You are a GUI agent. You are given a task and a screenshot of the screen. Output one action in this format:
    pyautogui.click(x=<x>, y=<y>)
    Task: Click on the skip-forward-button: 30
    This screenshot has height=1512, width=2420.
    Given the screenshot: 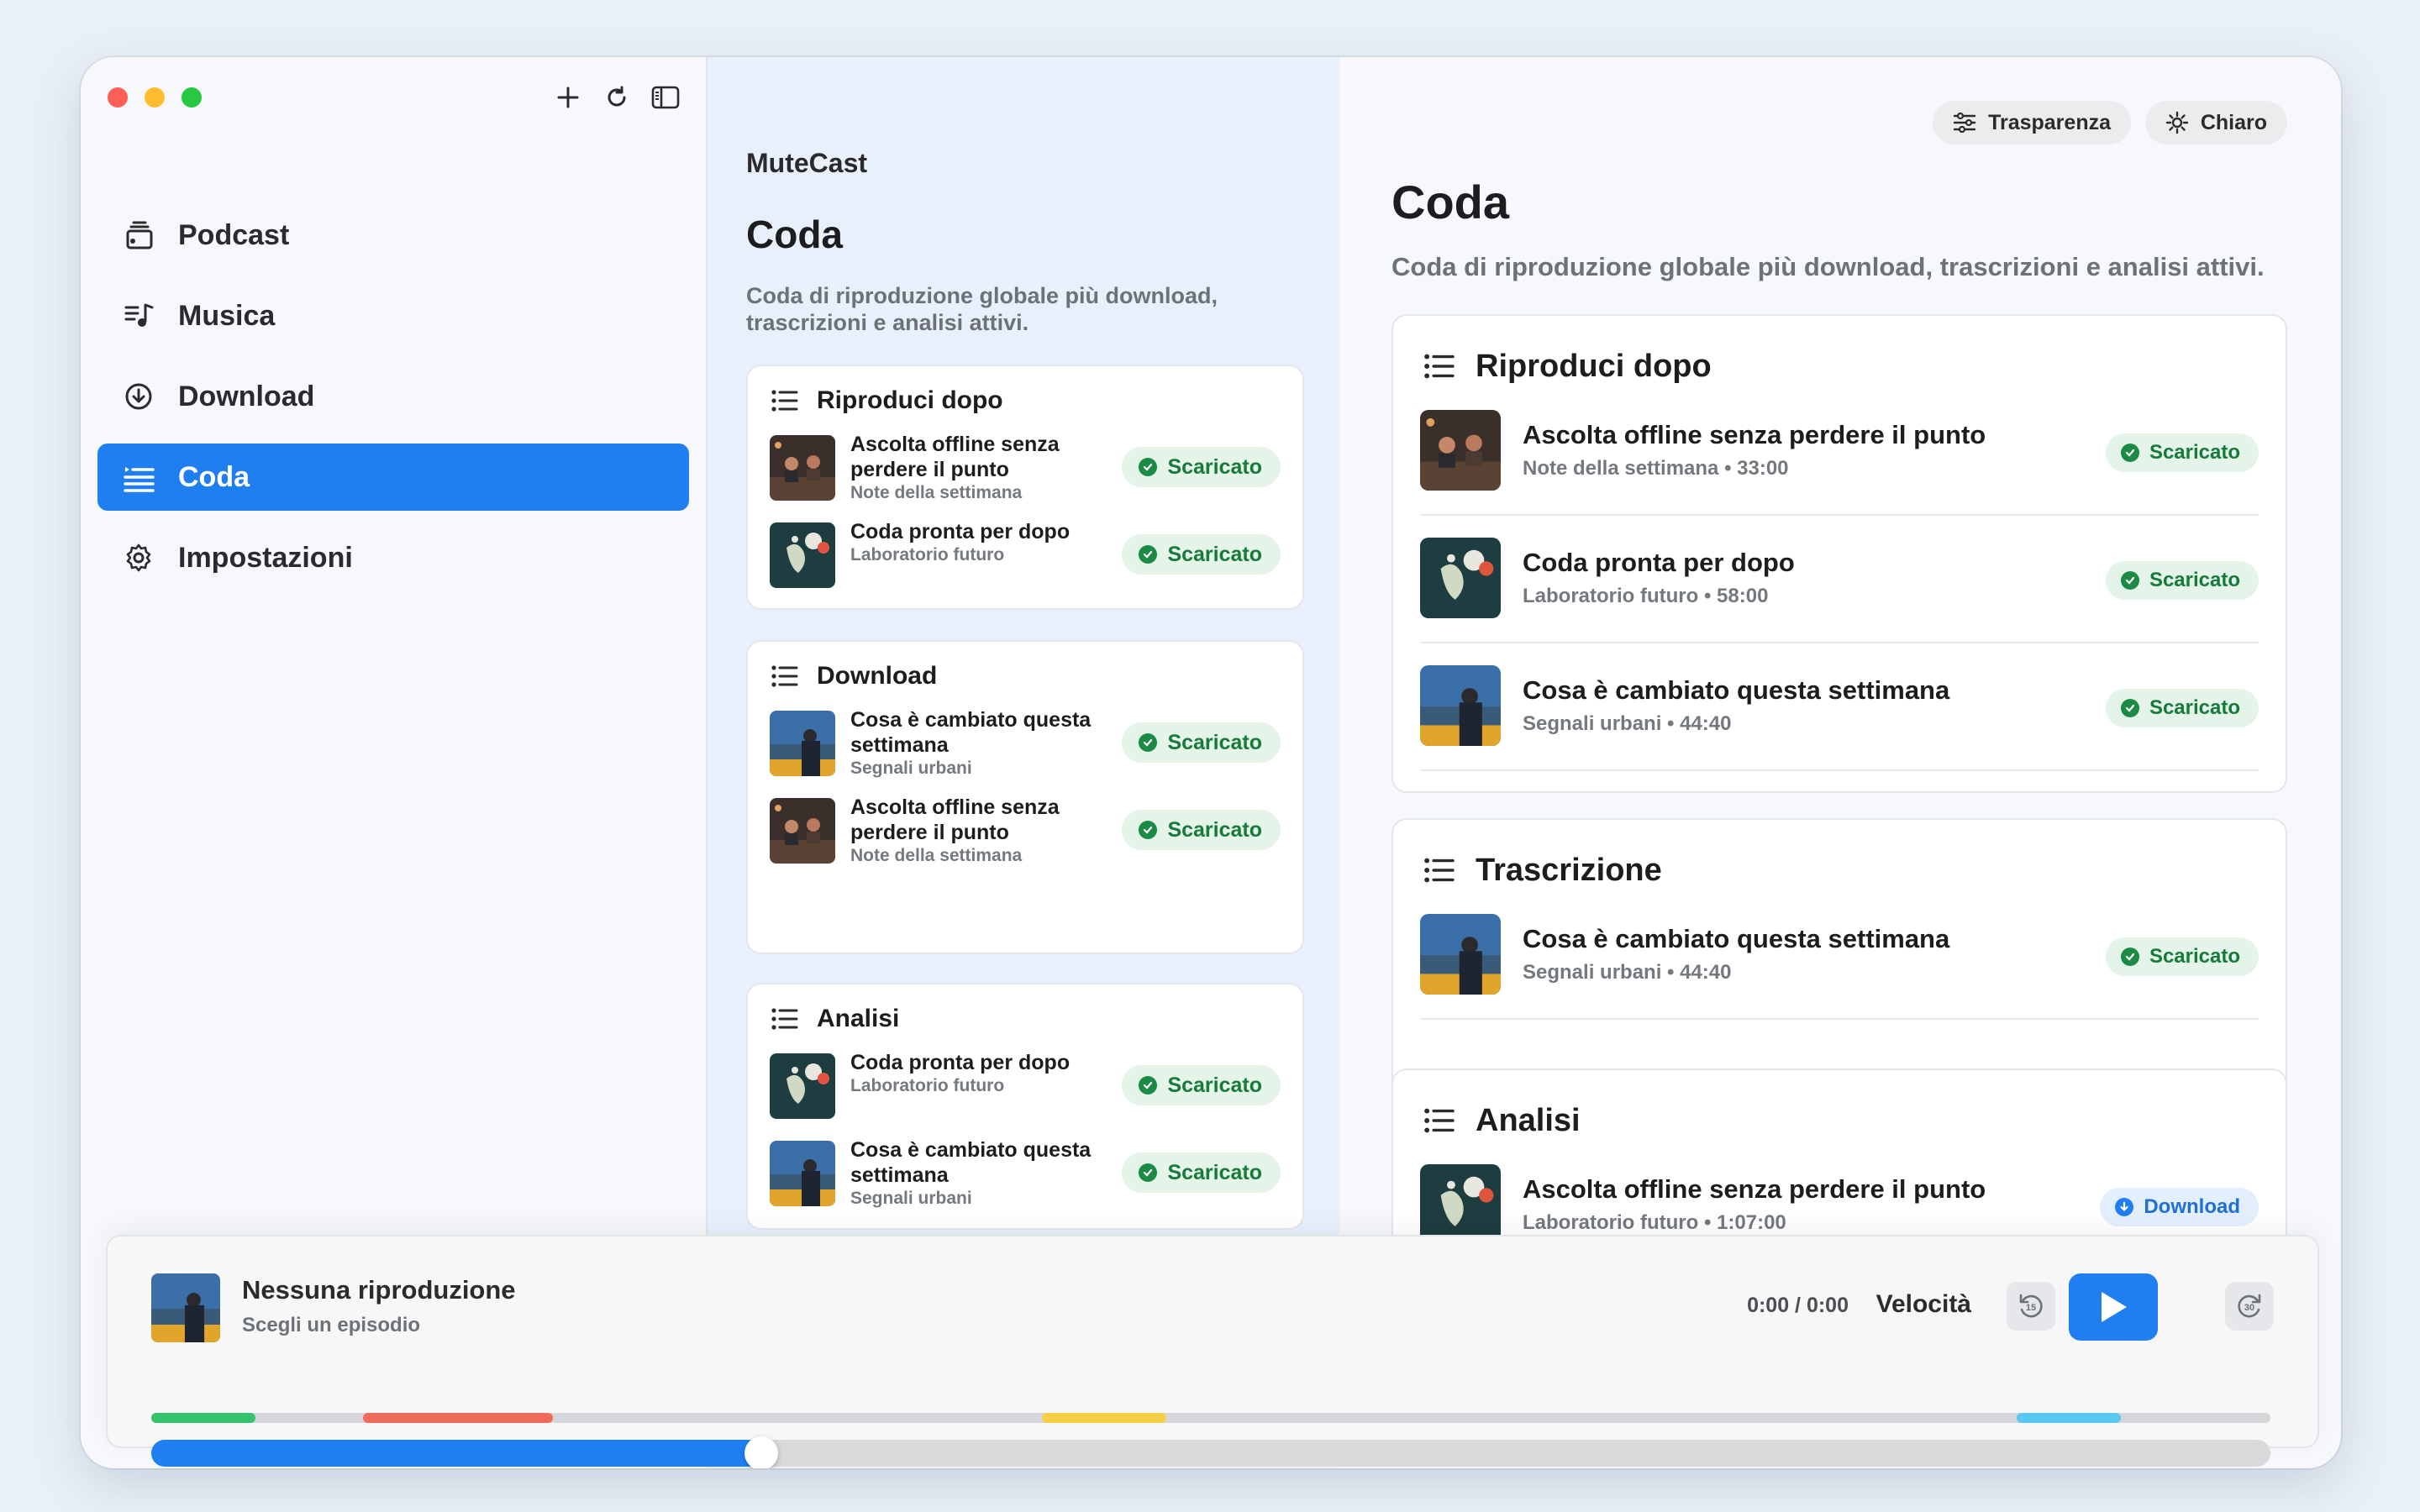 What is the action you would take?
    pyautogui.click(x=2249, y=1306)
    